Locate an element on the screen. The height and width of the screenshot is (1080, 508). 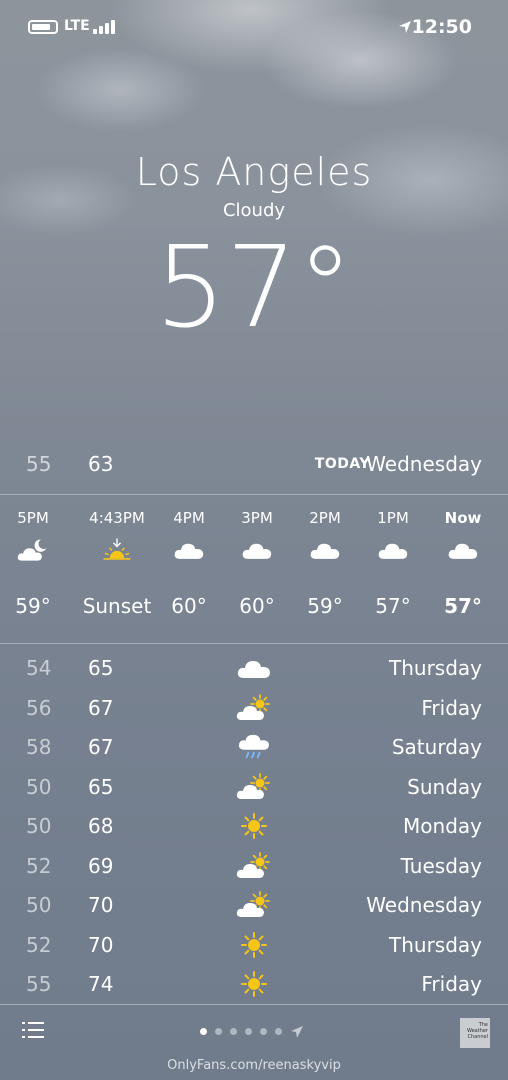
sunset-icon is located at coordinates (117, 557).